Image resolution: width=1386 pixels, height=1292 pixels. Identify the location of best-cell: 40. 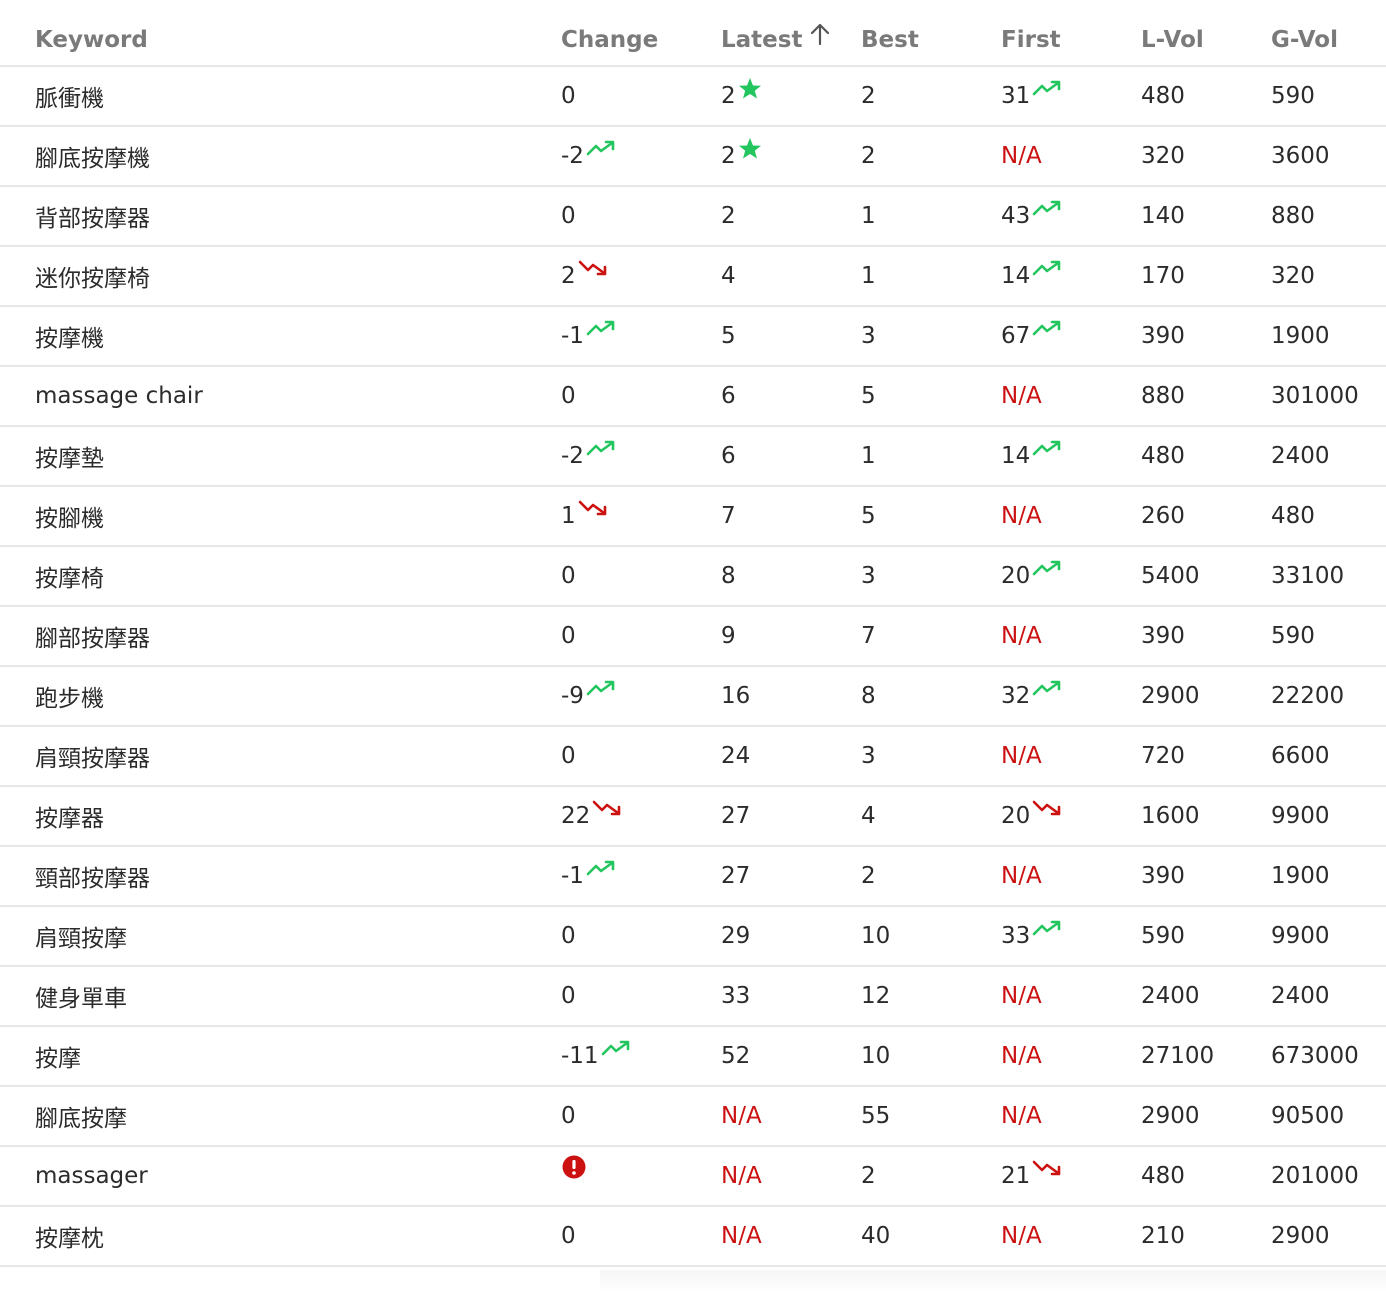
(876, 1236).